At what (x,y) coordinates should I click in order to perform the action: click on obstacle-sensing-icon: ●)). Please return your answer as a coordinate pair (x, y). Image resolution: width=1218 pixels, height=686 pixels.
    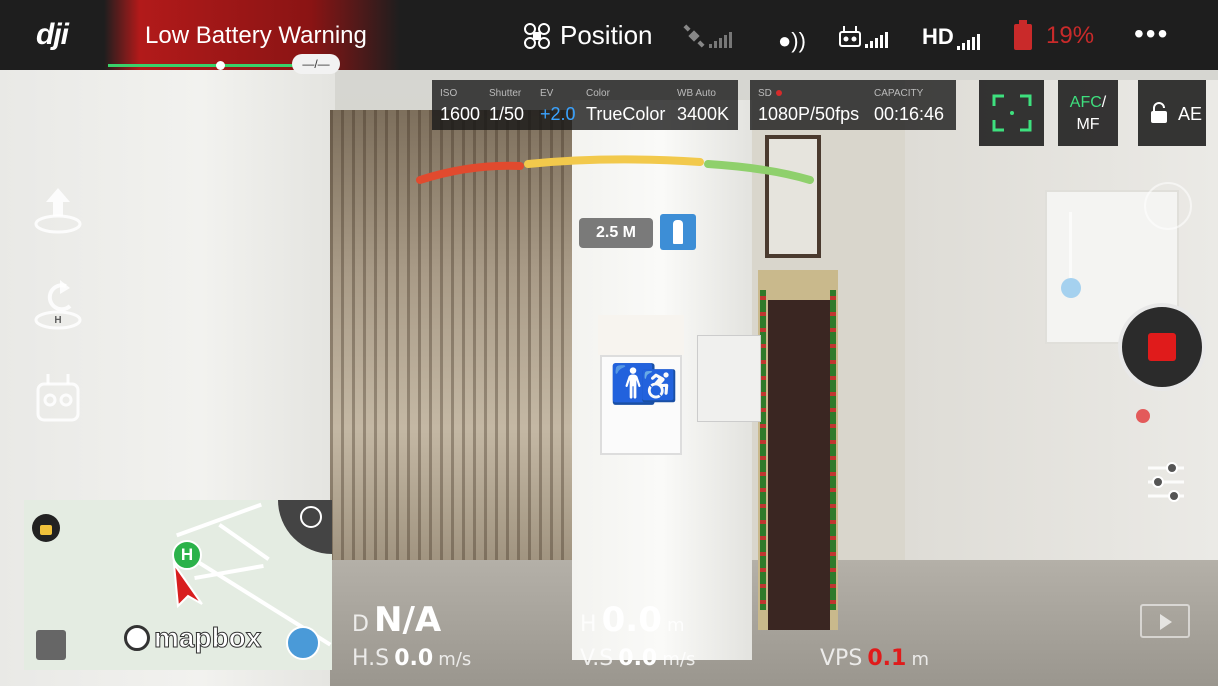
    Looking at the image, I should click on (792, 40).